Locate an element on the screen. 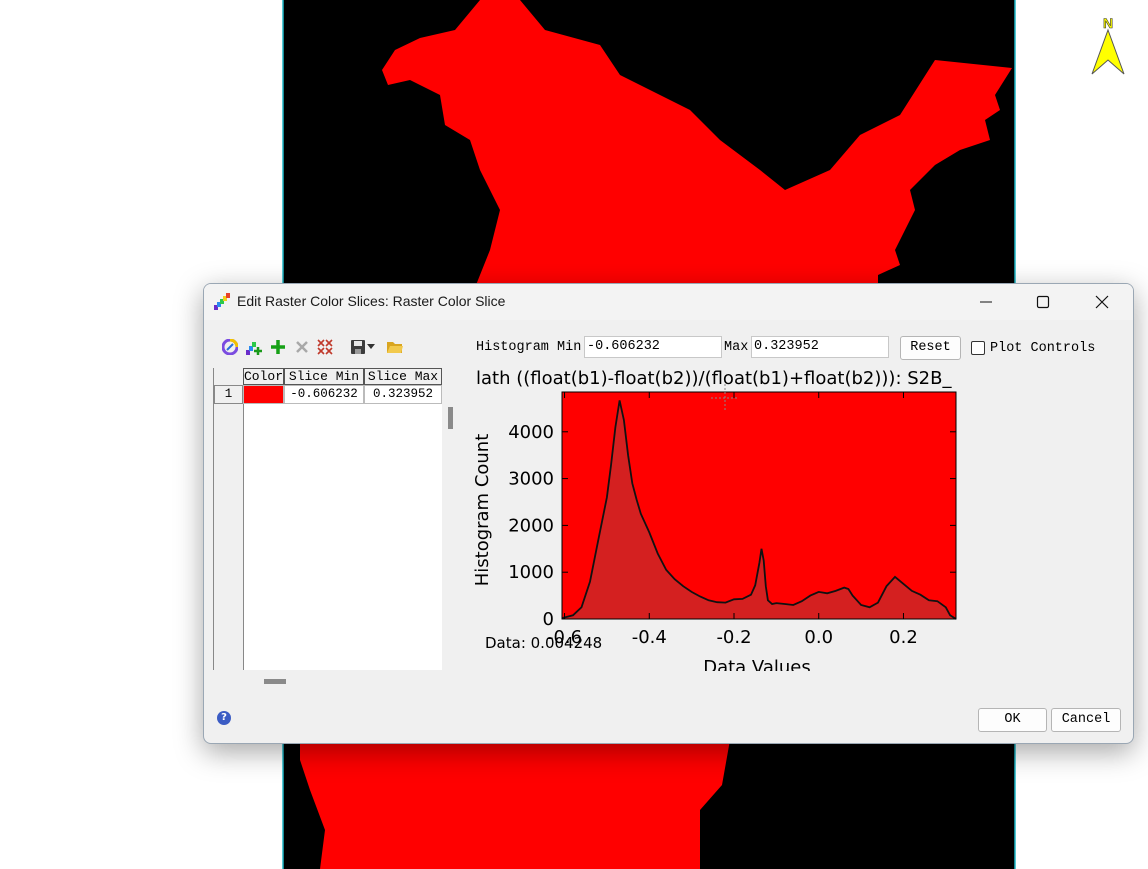  delete-all-icon is located at coordinates (325, 347).